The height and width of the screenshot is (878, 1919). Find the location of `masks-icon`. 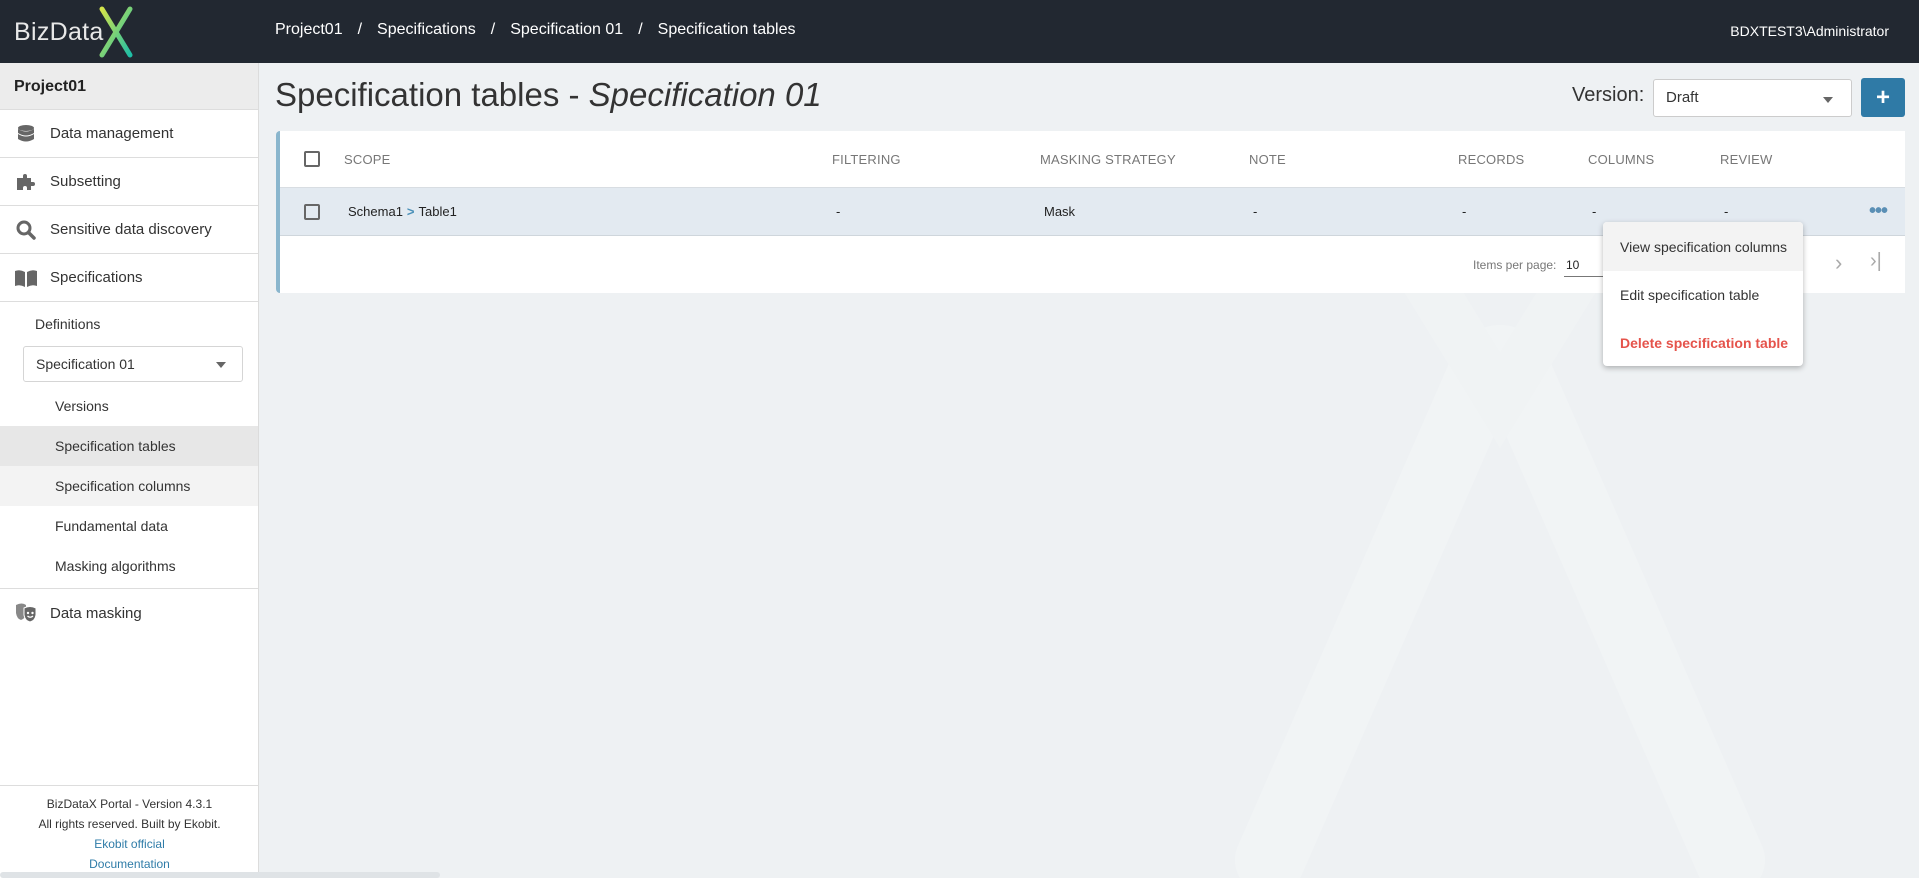

masks-icon is located at coordinates (26, 613).